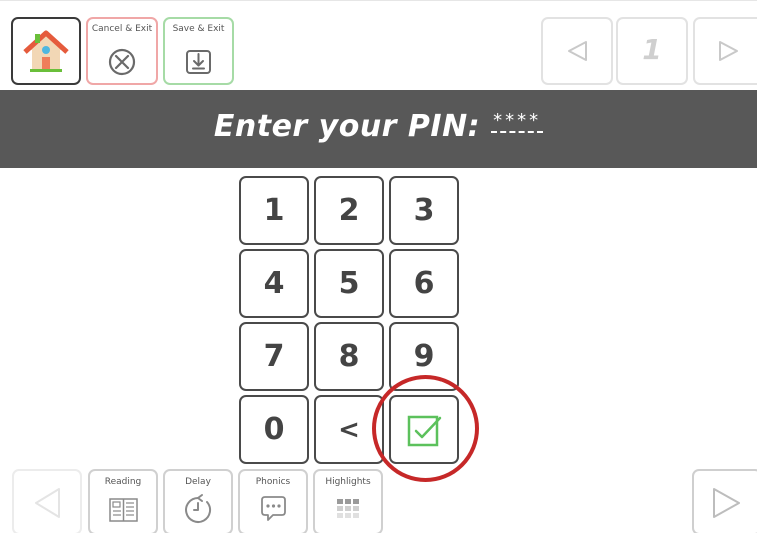 This screenshot has width=757, height=533. Describe the element at coordinates (424, 283) in the screenshot. I see `key-6: 6` at that location.